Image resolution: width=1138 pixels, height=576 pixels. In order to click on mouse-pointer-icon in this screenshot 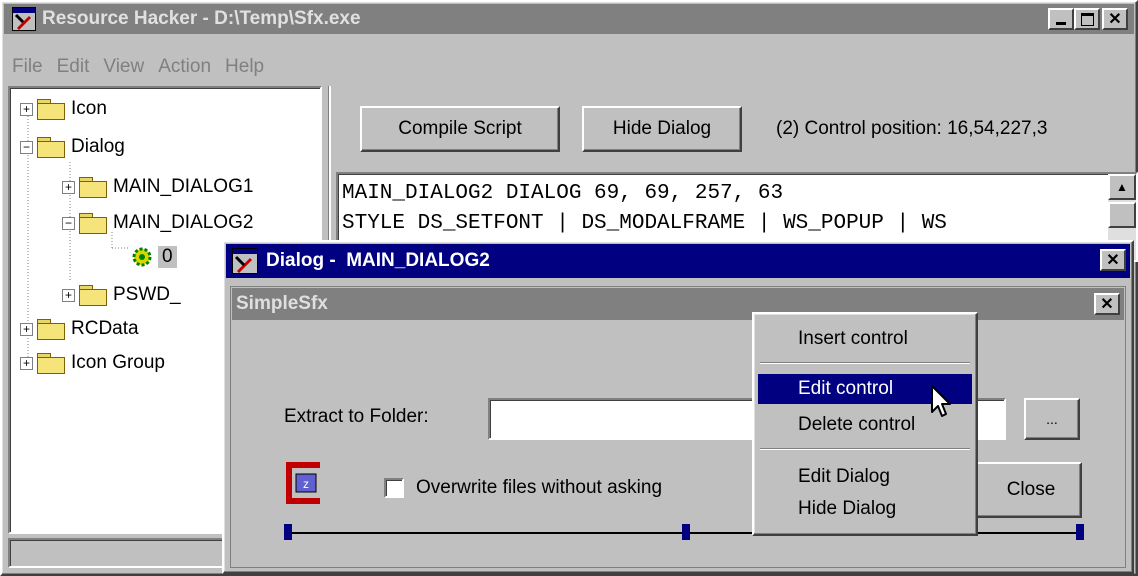, I will do `click(942, 402)`.